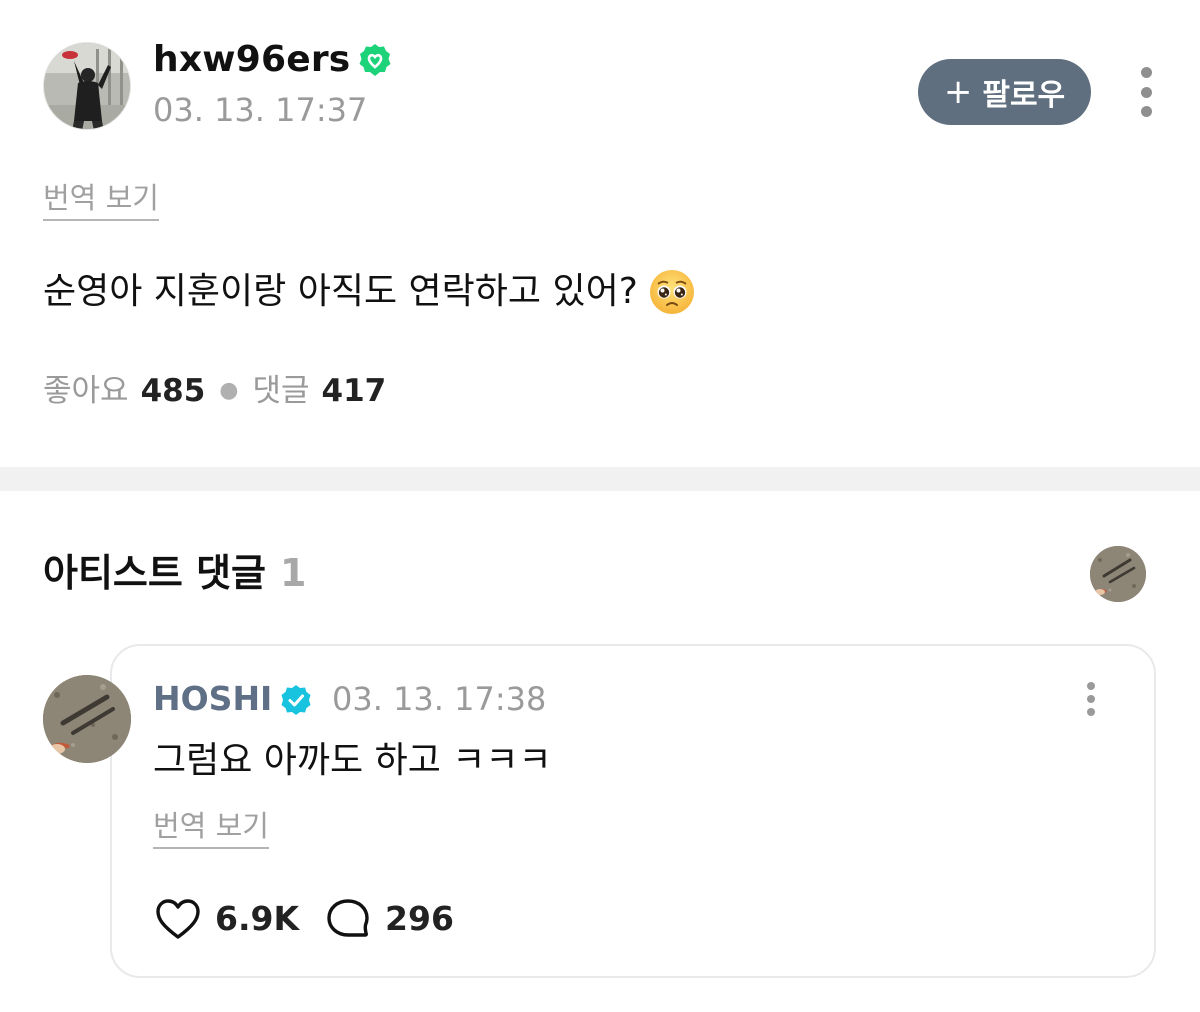 Image resolution: width=1200 pixels, height=1012 pixels. Describe the element at coordinates (86, 391) in the screenshot. I see `likes-label: 좋아요` at that location.